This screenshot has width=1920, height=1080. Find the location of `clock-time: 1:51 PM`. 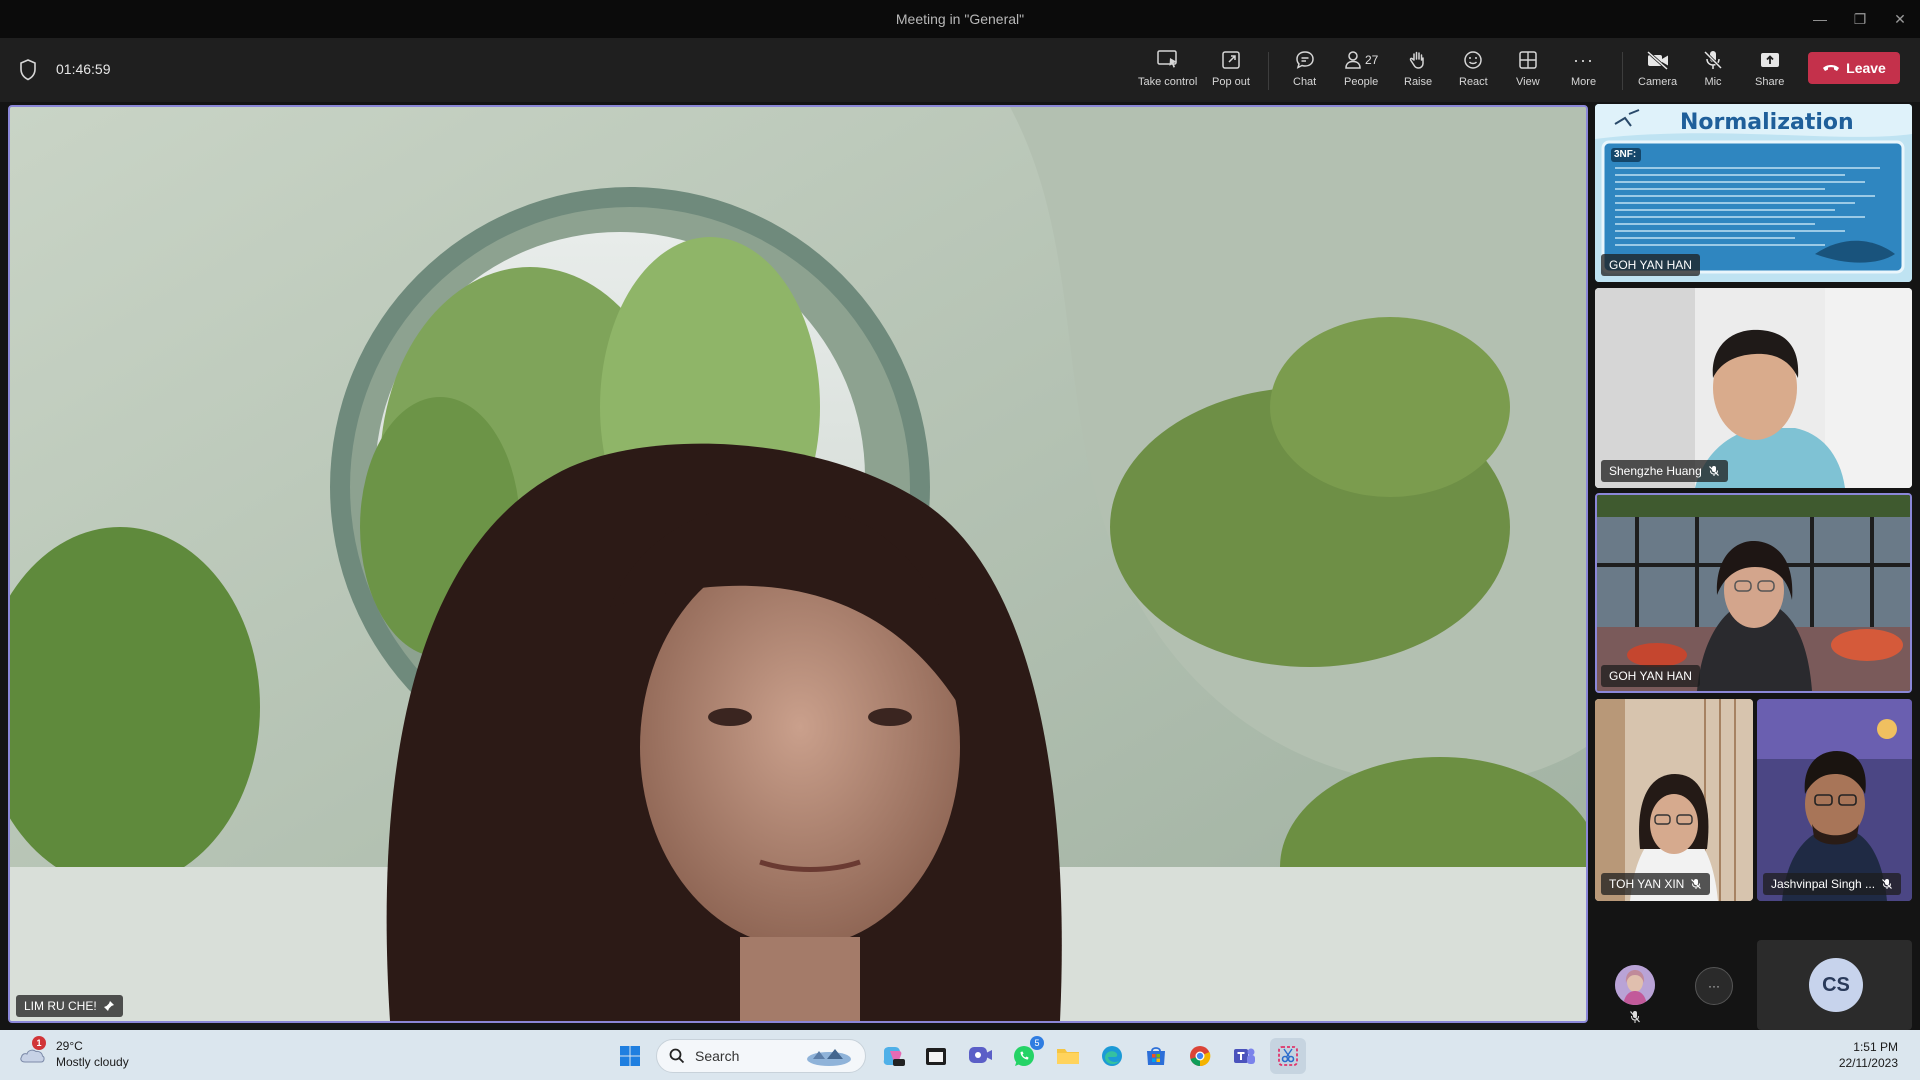

clock-time: 1:51 PM is located at coordinates (1875, 1047).